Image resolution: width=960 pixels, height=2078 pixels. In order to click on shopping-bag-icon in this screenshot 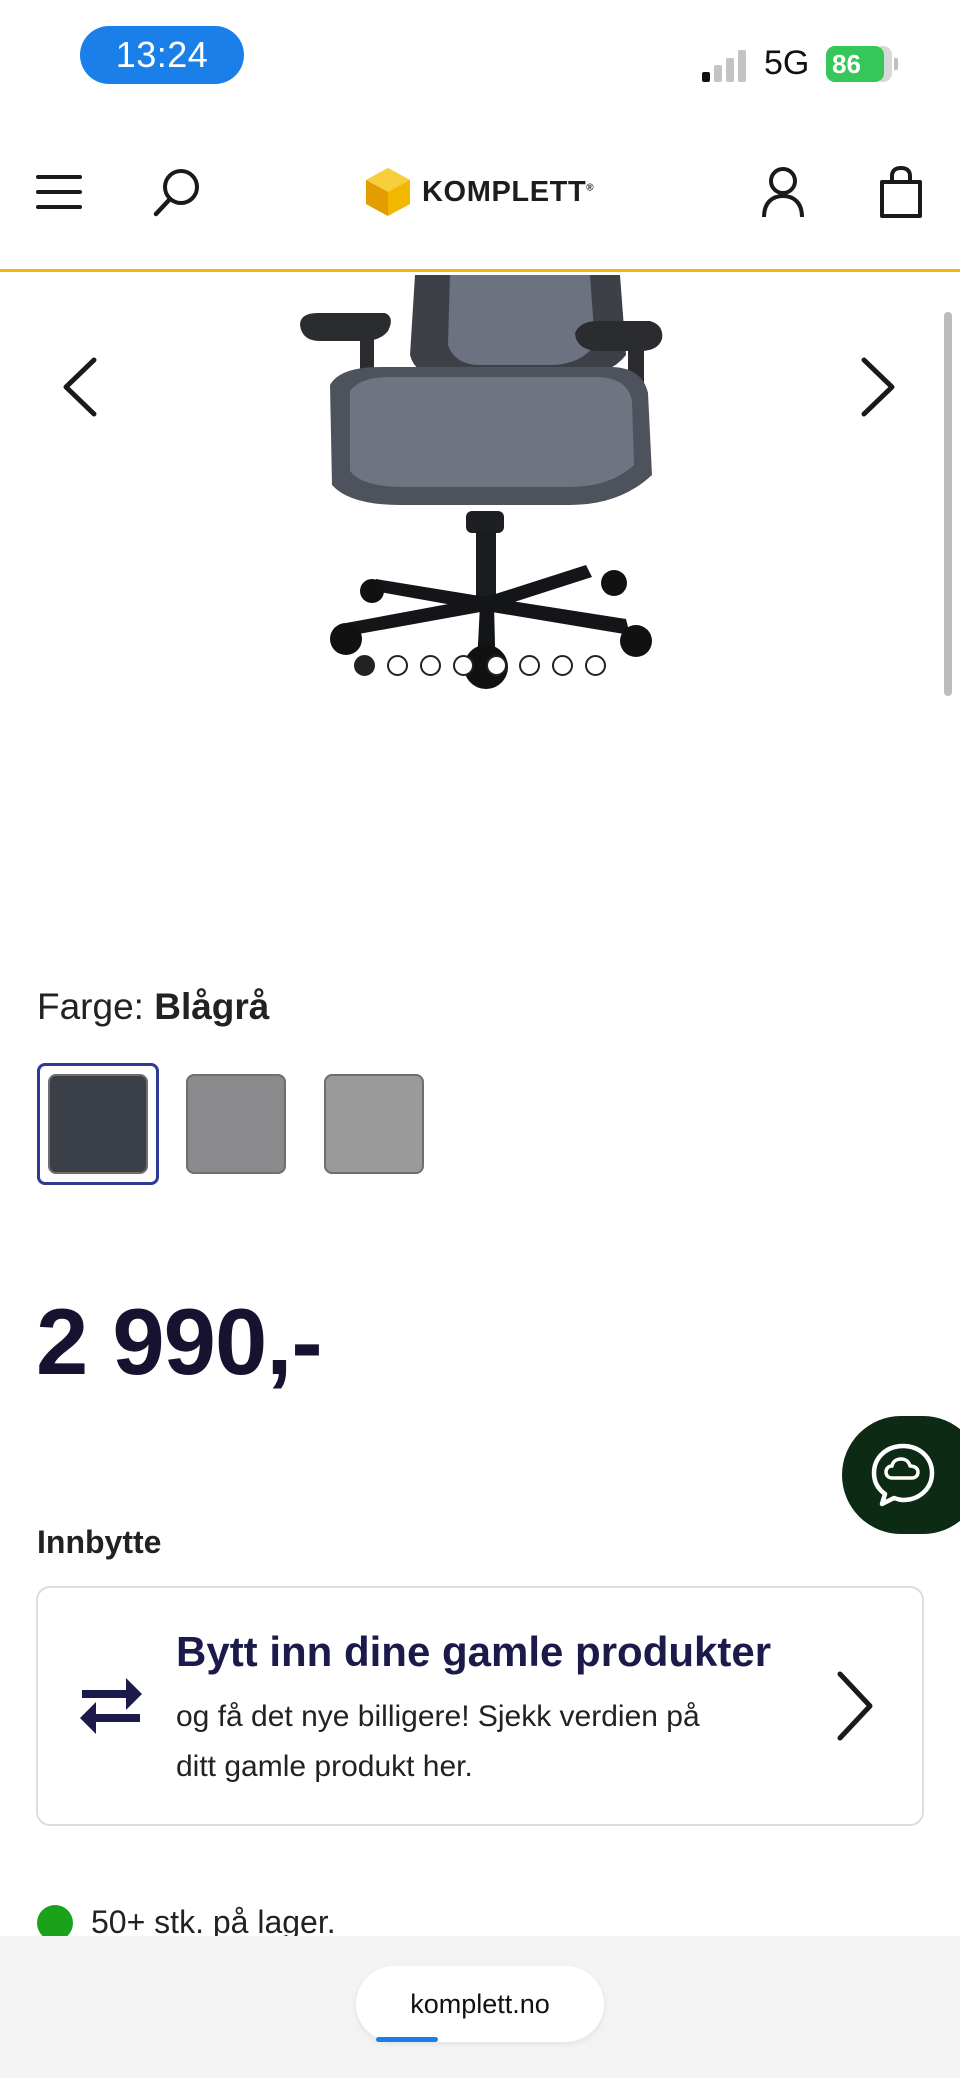, I will do `click(901, 192)`.